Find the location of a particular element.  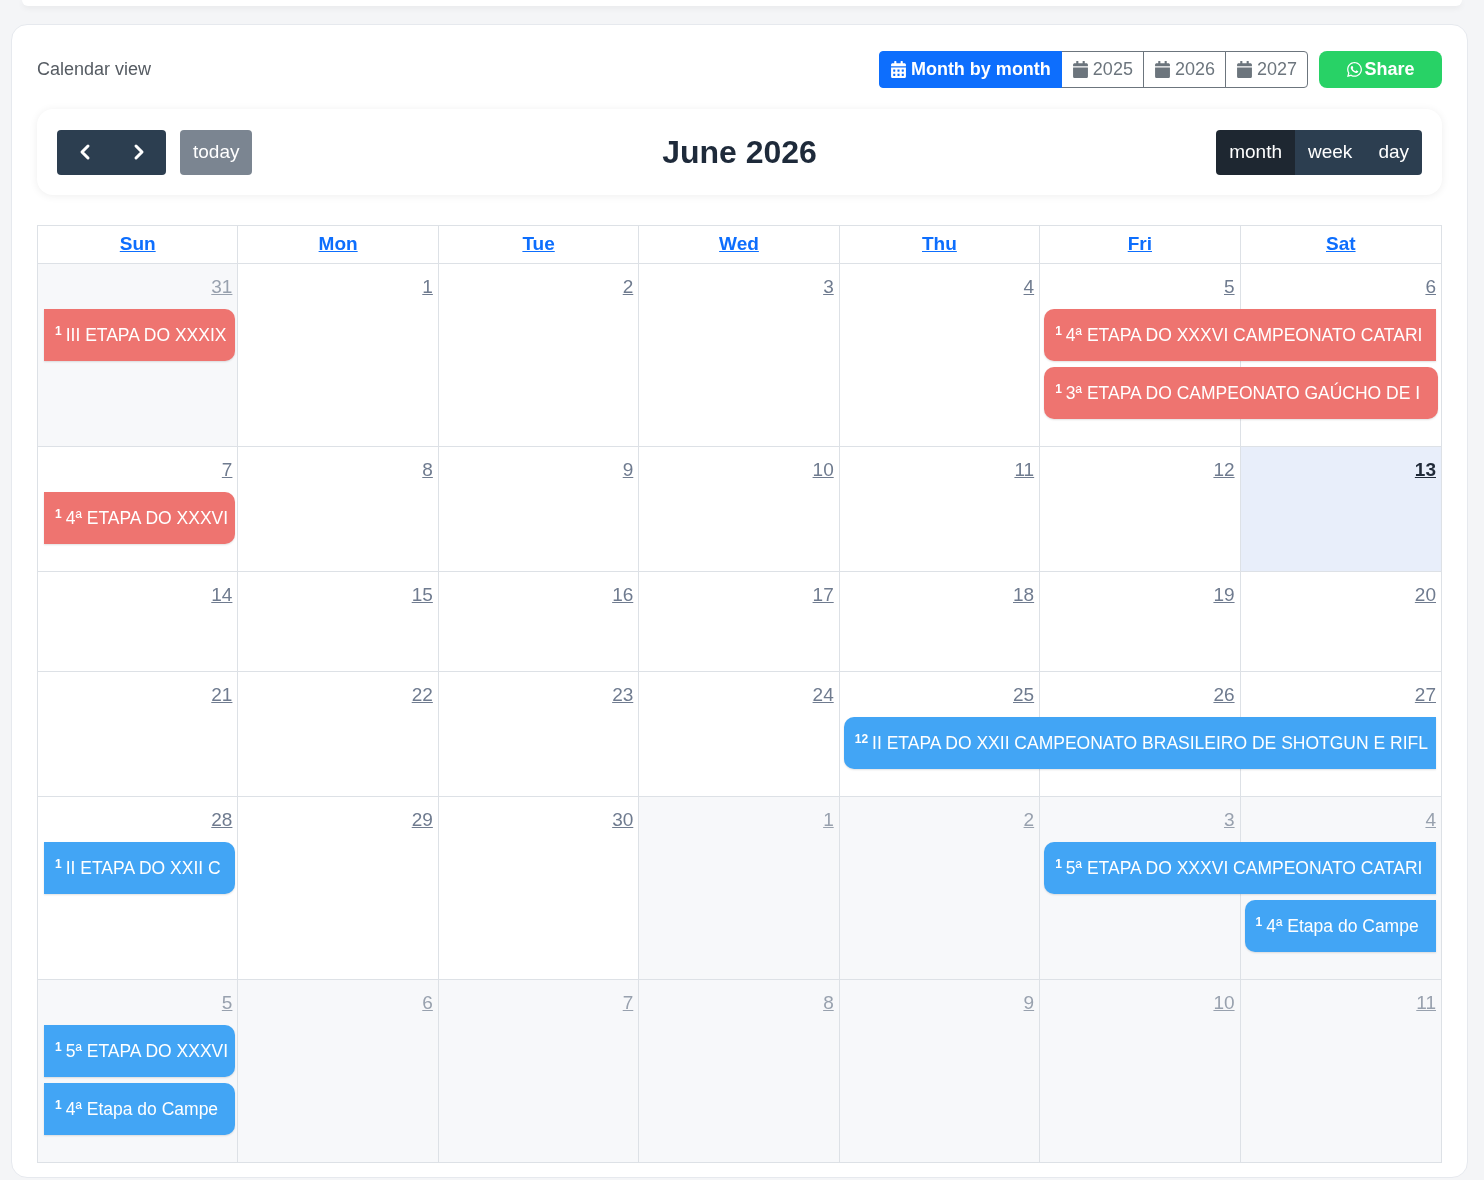

view-mode-tab: Month by month is located at coordinates (970, 69).